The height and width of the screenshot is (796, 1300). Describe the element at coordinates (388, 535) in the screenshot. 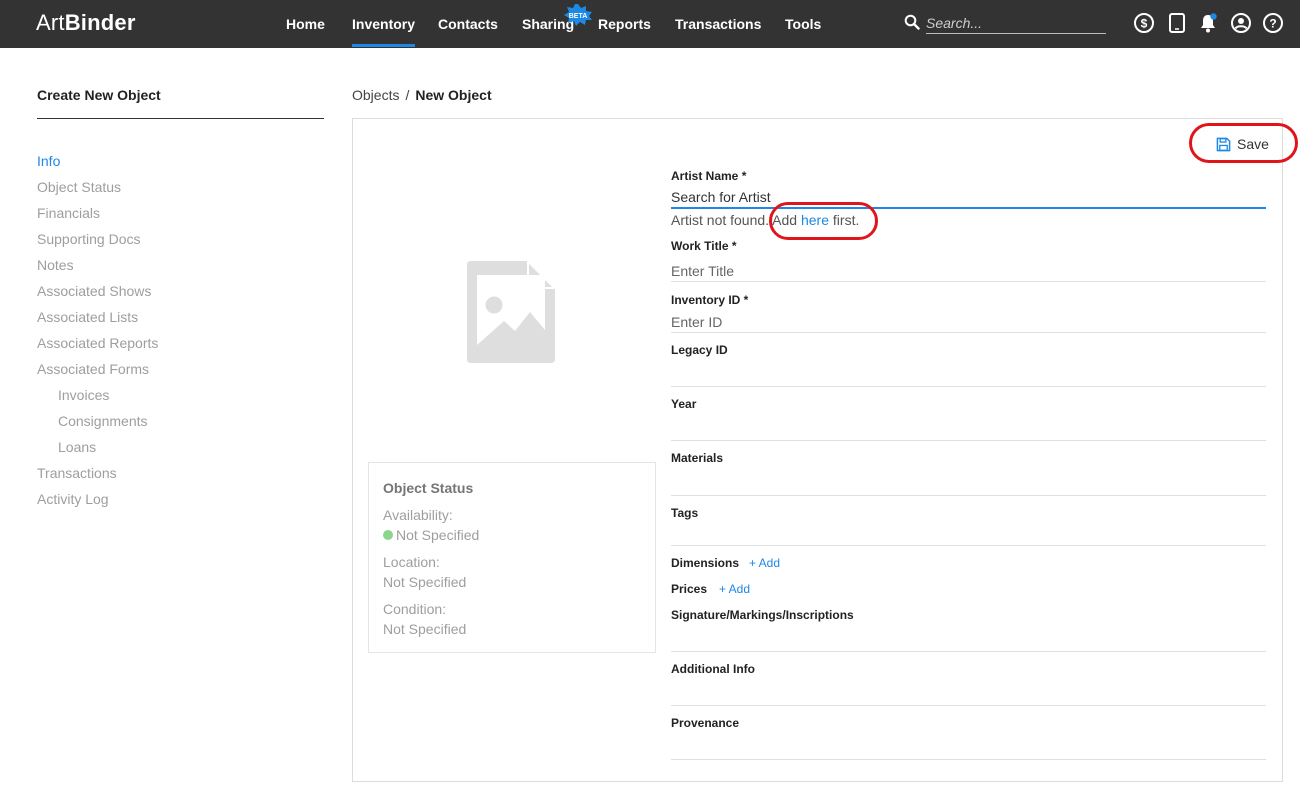

I see `availability-status-dot` at that location.